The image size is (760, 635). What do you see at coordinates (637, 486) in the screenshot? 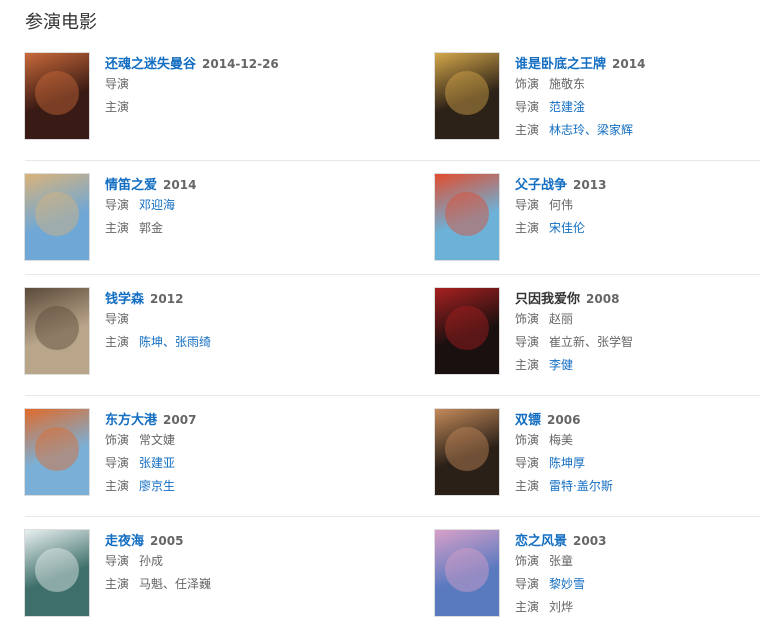
I see `role-line: 主演 雷特·盖尔斯` at bounding box center [637, 486].